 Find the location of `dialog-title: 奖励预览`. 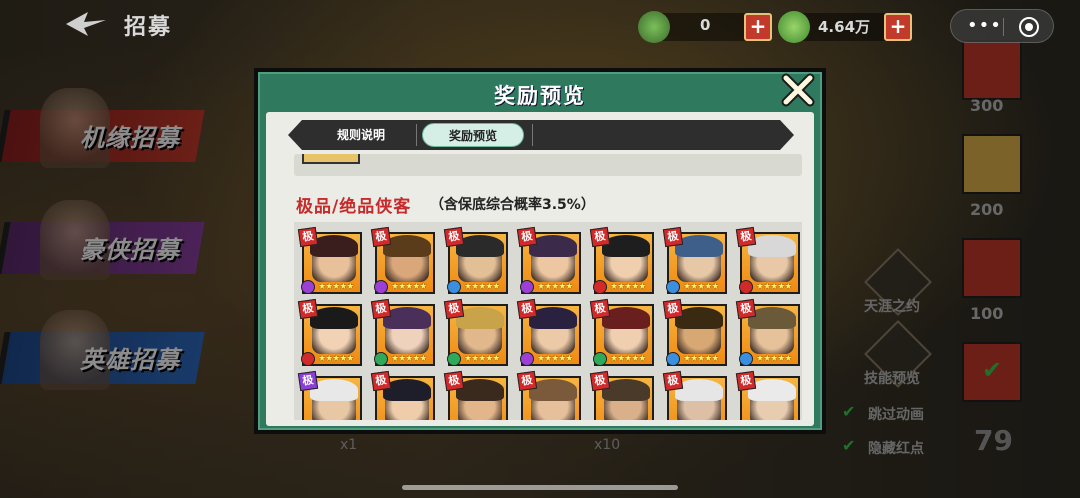

dialog-title: 奖励预览 is located at coordinates (540, 96).